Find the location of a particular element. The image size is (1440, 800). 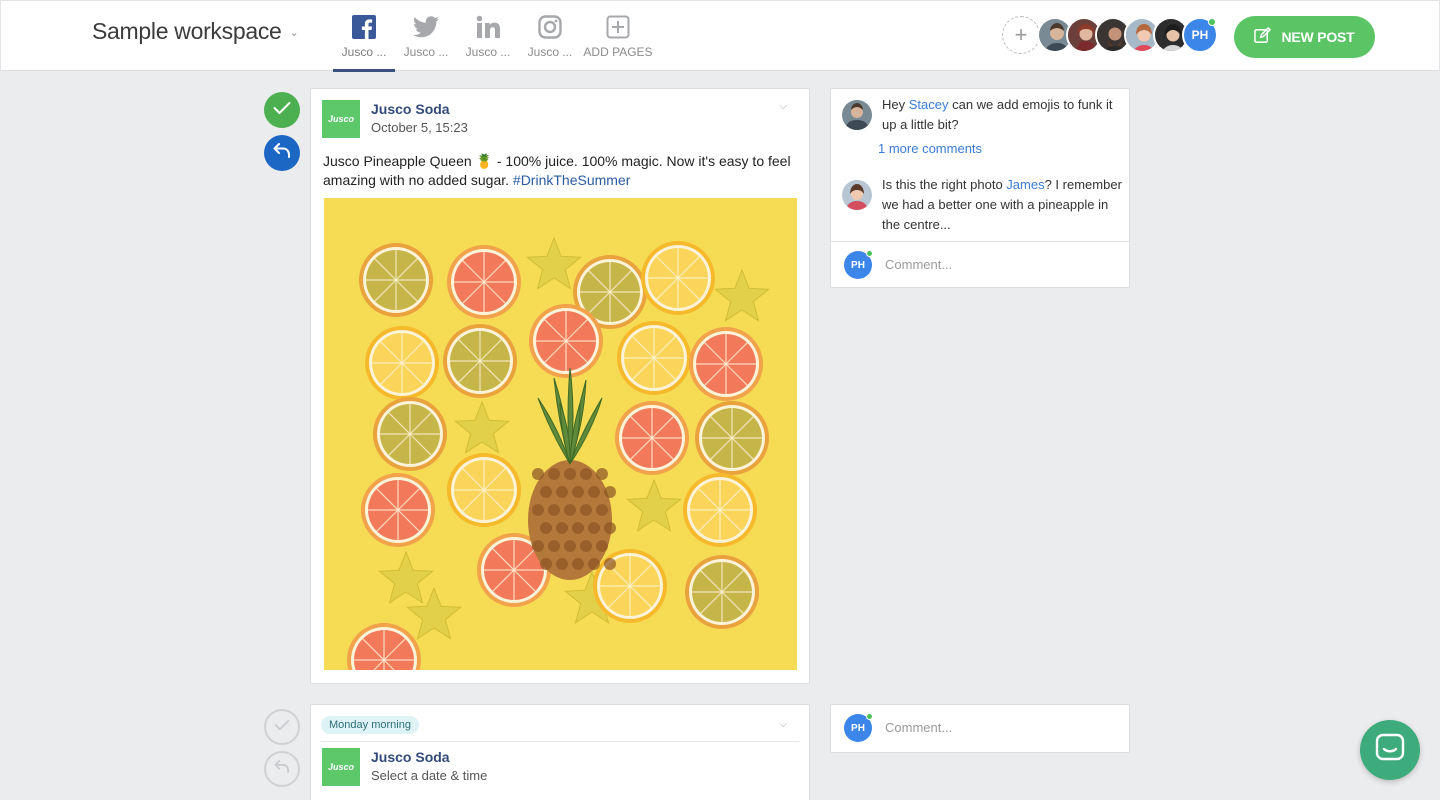

add-page-icon is located at coordinates (618, 27).